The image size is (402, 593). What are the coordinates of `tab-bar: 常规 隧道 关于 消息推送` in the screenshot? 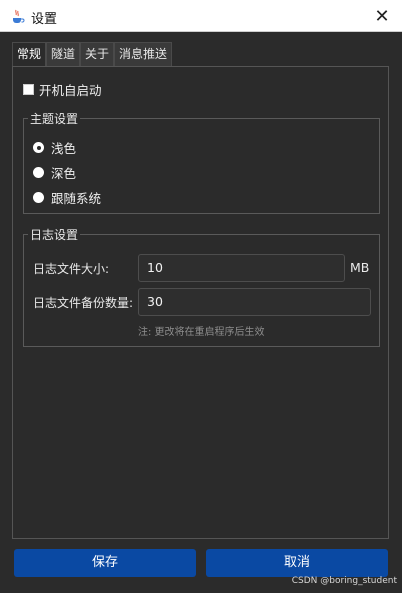 It's located at (92, 54).